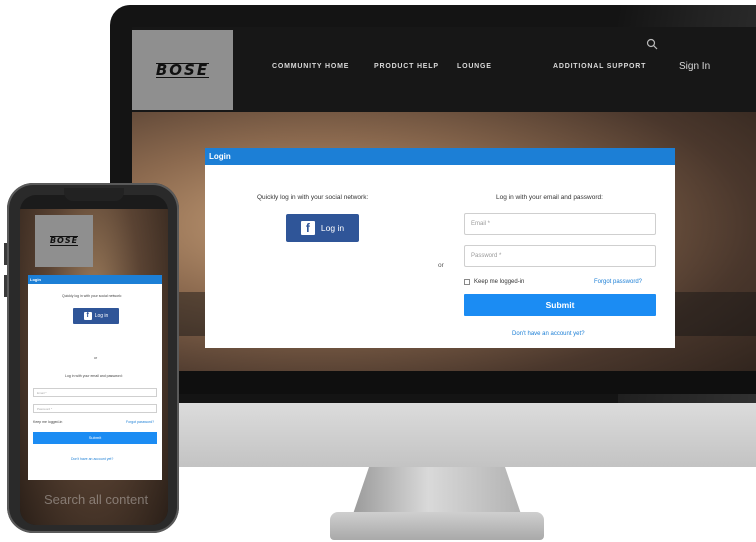  Describe the element at coordinates (101, 316) in the screenshot. I see `mobile-facebook-login-label: Log in` at that location.